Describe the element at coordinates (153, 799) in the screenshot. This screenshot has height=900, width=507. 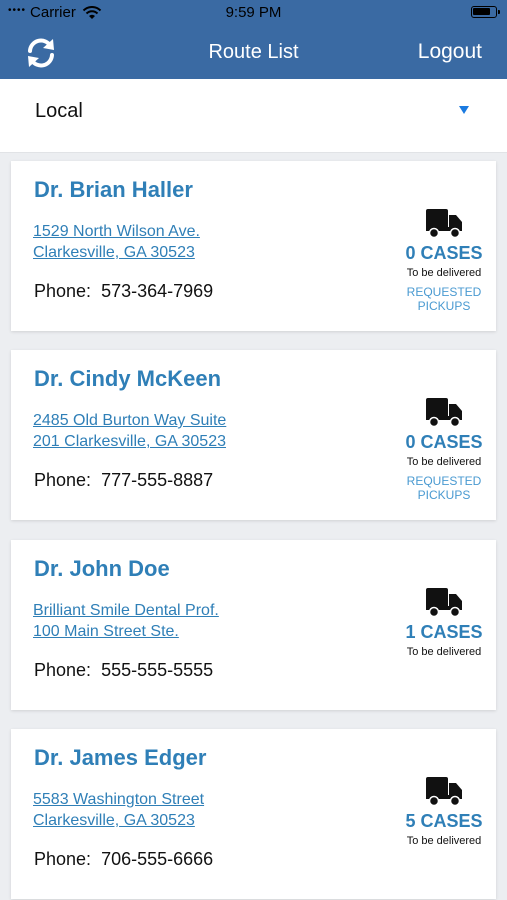
I see `address-line: 5583 Washington Street` at that location.